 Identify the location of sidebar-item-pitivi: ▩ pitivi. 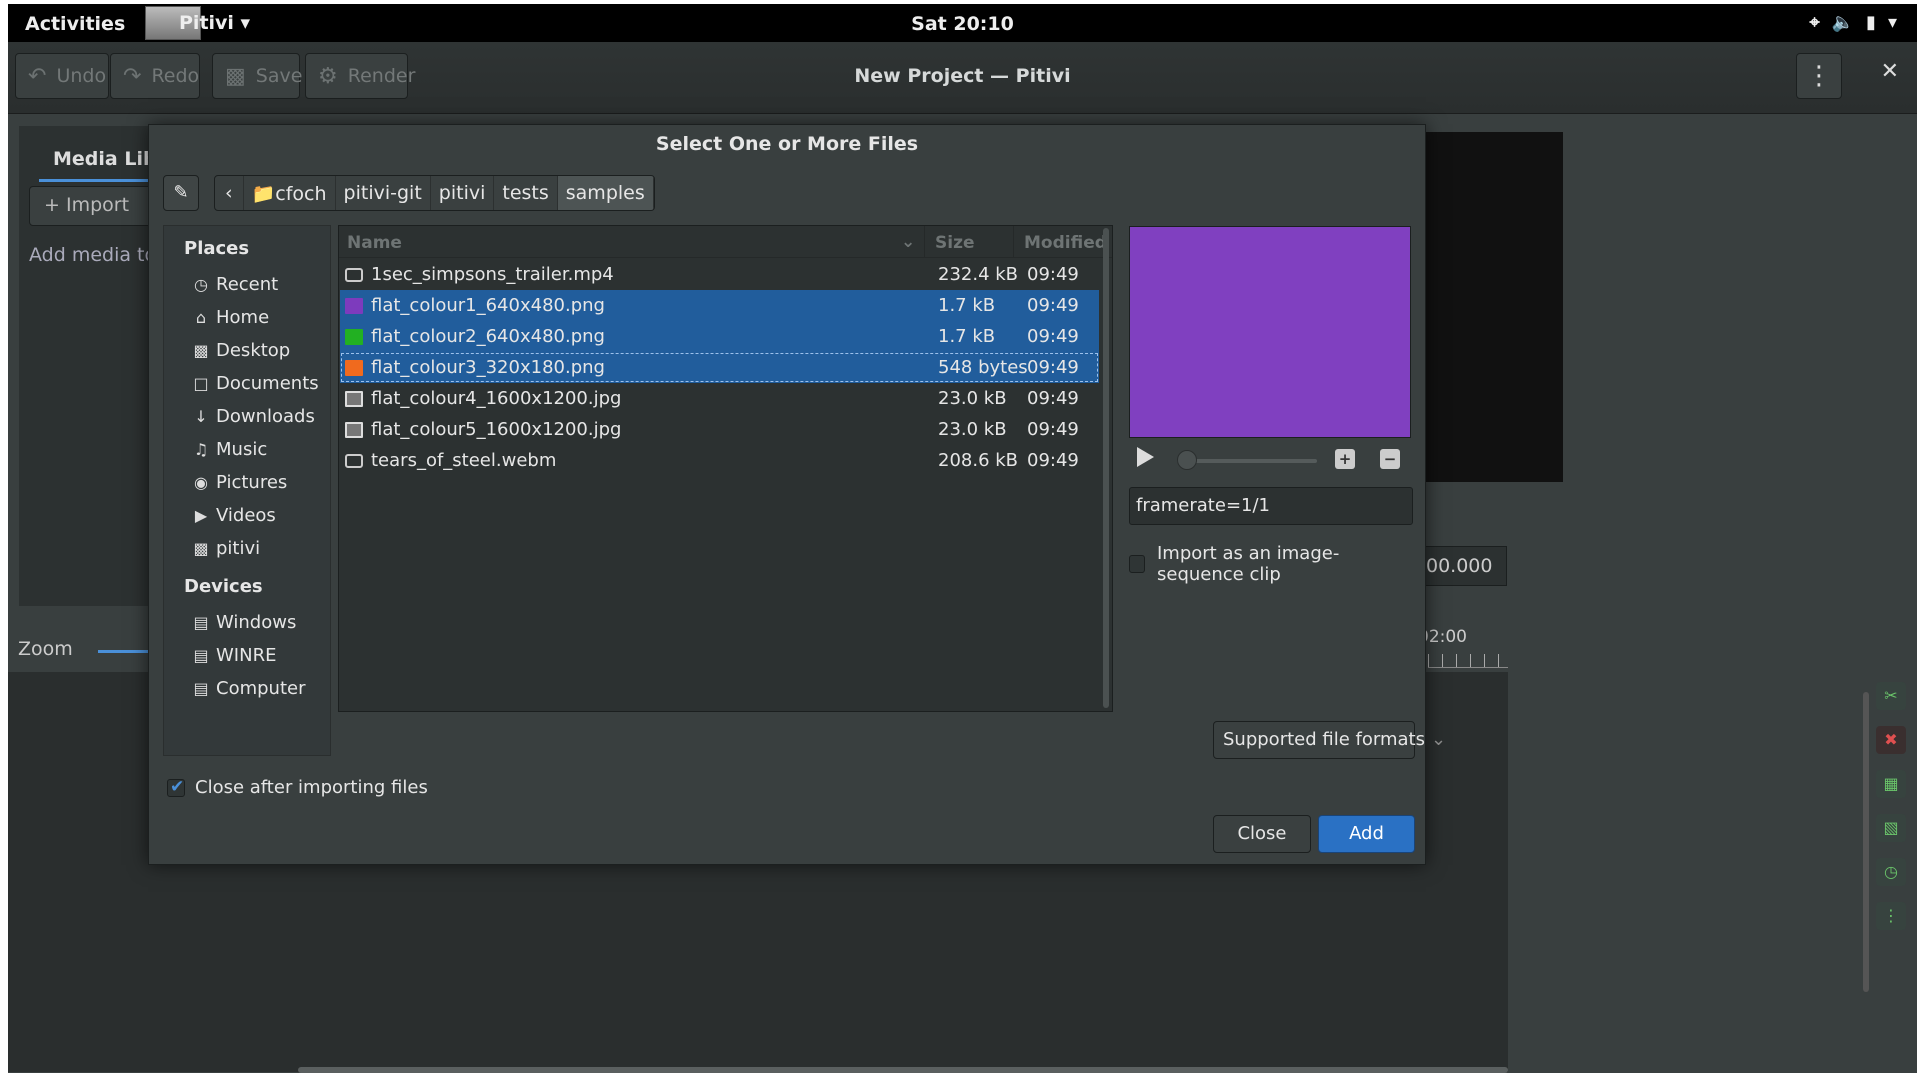
(226, 548).